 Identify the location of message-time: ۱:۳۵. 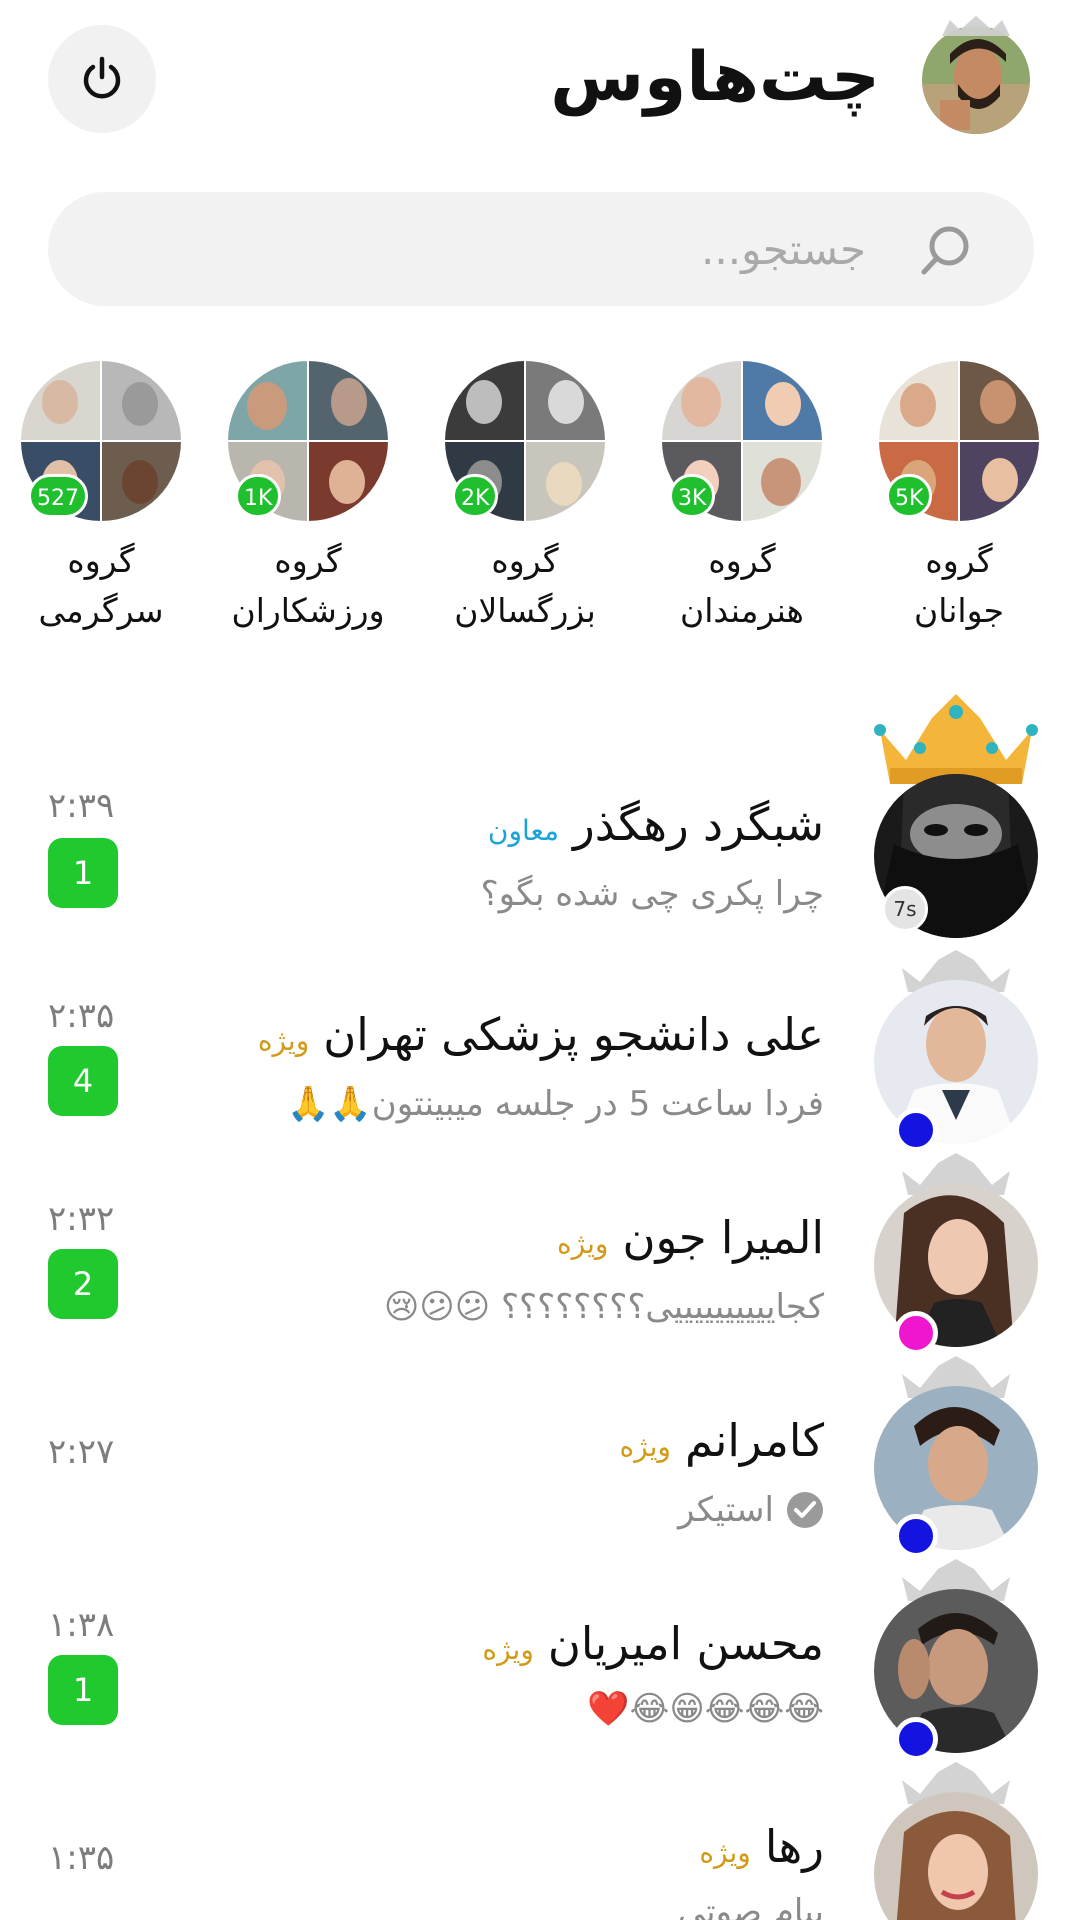
(81, 1858).